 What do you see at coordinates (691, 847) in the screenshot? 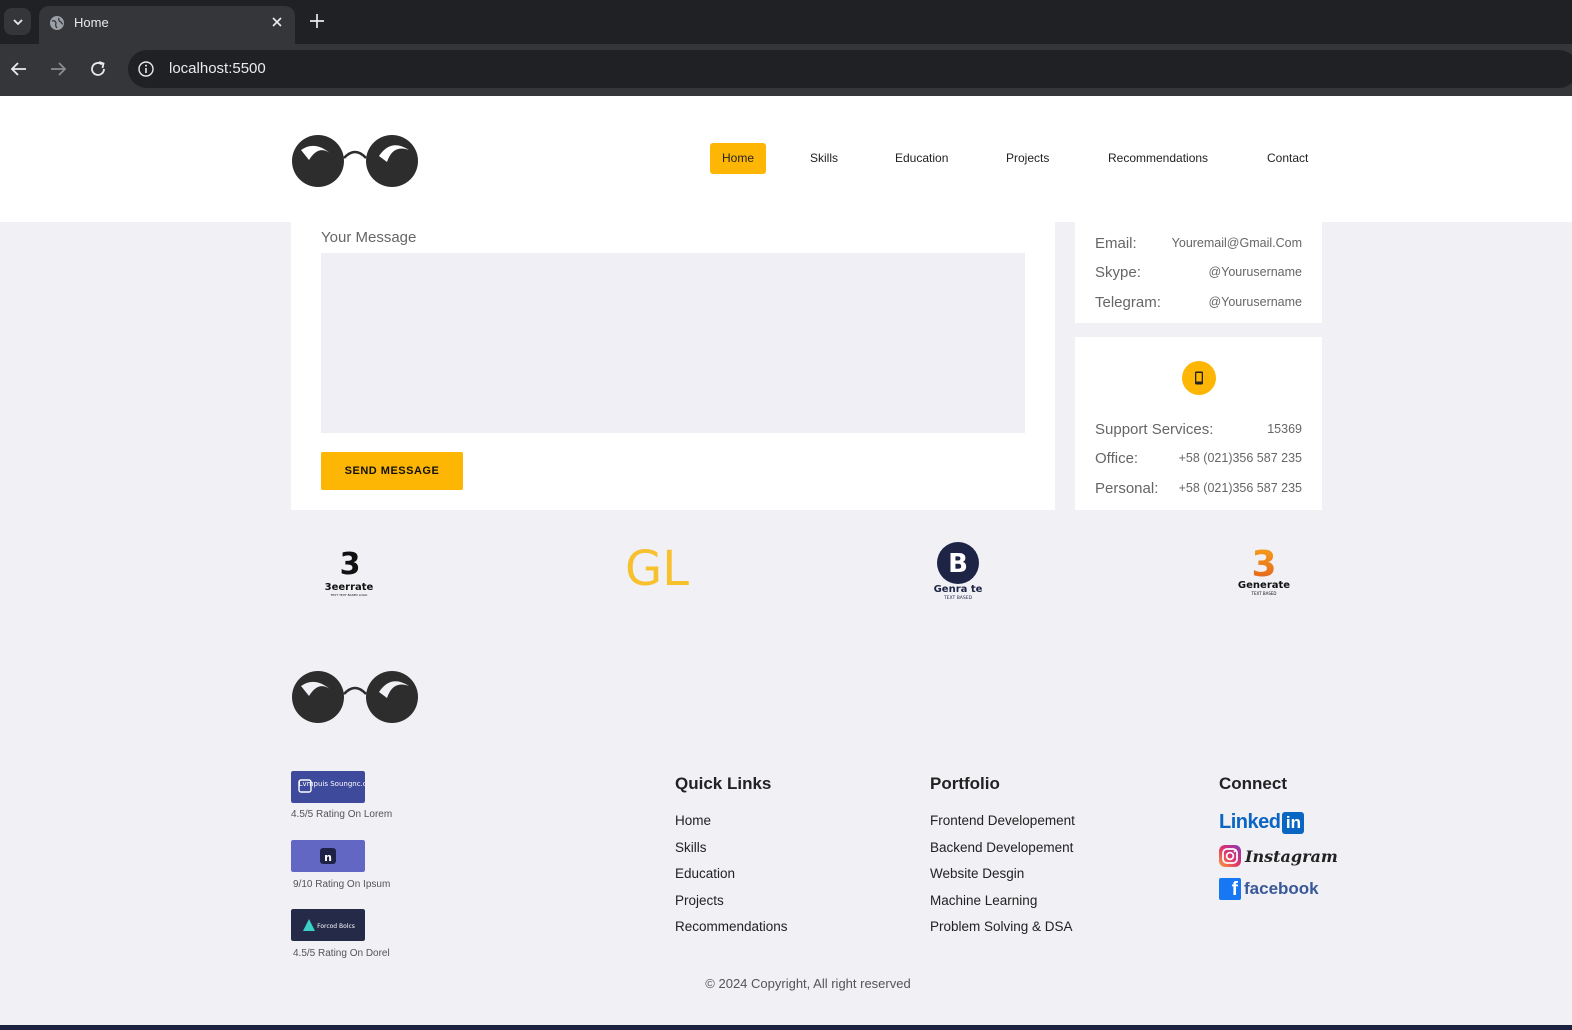
I see `footer-link-skills: Skills` at bounding box center [691, 847].